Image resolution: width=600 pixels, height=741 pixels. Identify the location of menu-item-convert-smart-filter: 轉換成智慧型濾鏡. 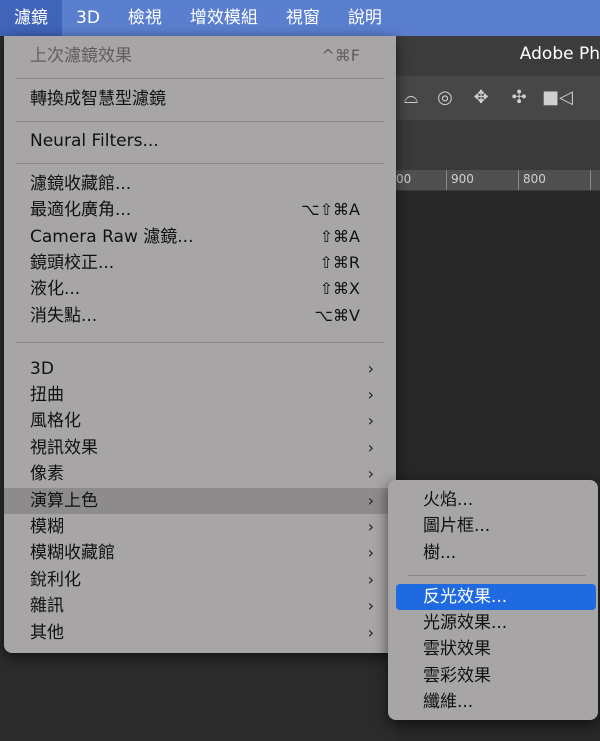
(200, 99).